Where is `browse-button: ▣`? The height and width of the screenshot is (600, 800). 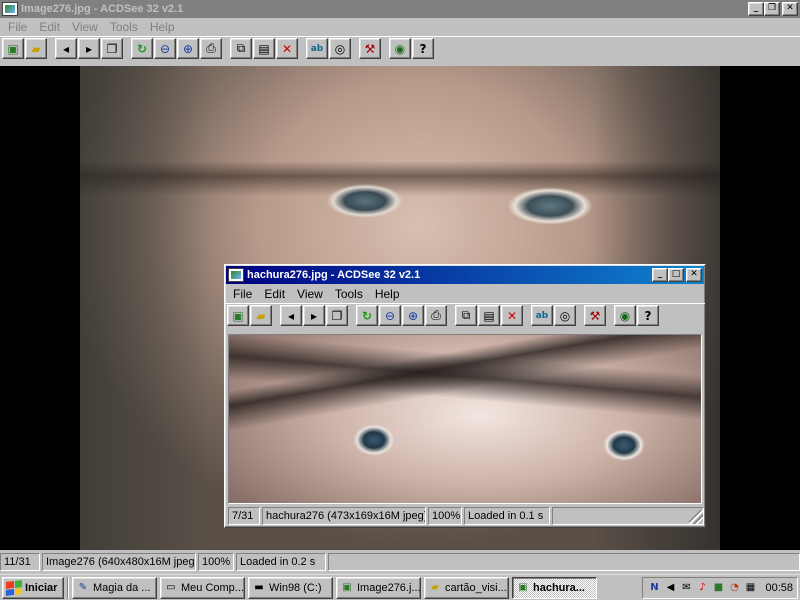
browse-button: ▣ is located at coordinates (13, 48).